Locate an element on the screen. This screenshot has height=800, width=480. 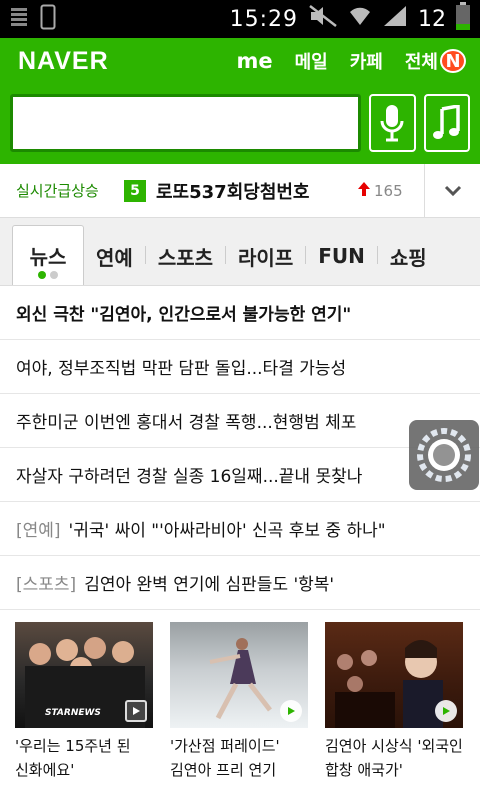
news-item: 주한미군 이번엔 홍대서 경찰 폭행...현행범 체포 is located at coordinates (240, 421).